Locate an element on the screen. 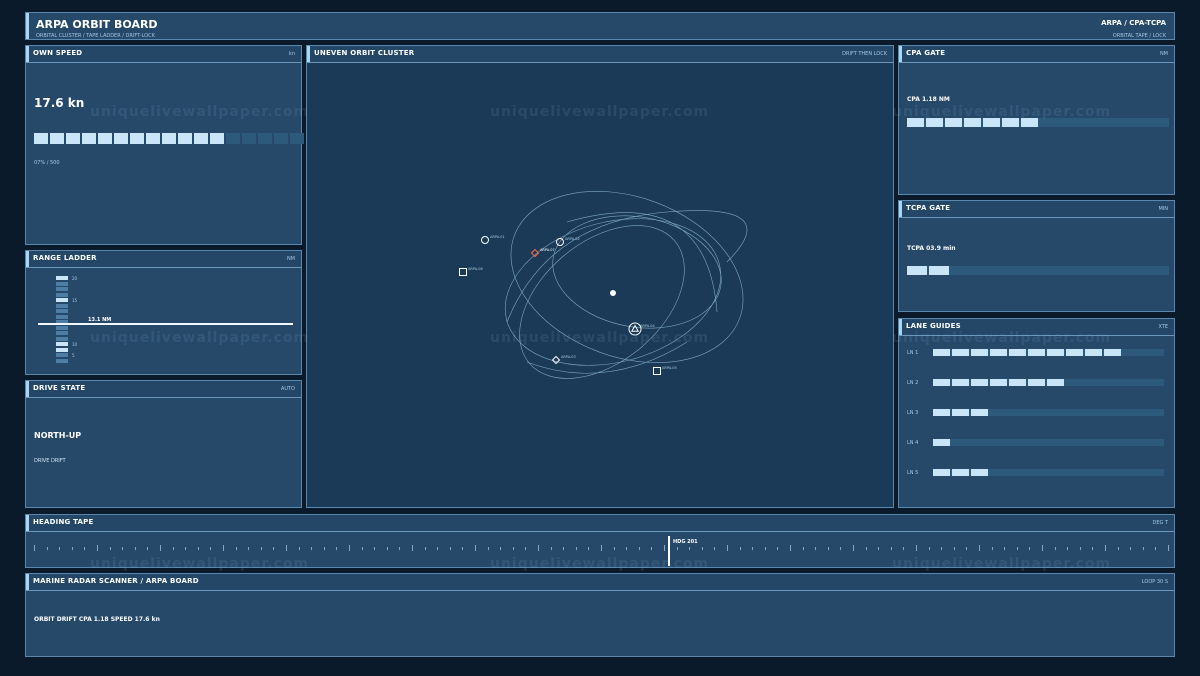 The width and height of the screenshot is (1200, 676). own-speed-value: 17.6 kn is located at coordinates (59, 103).